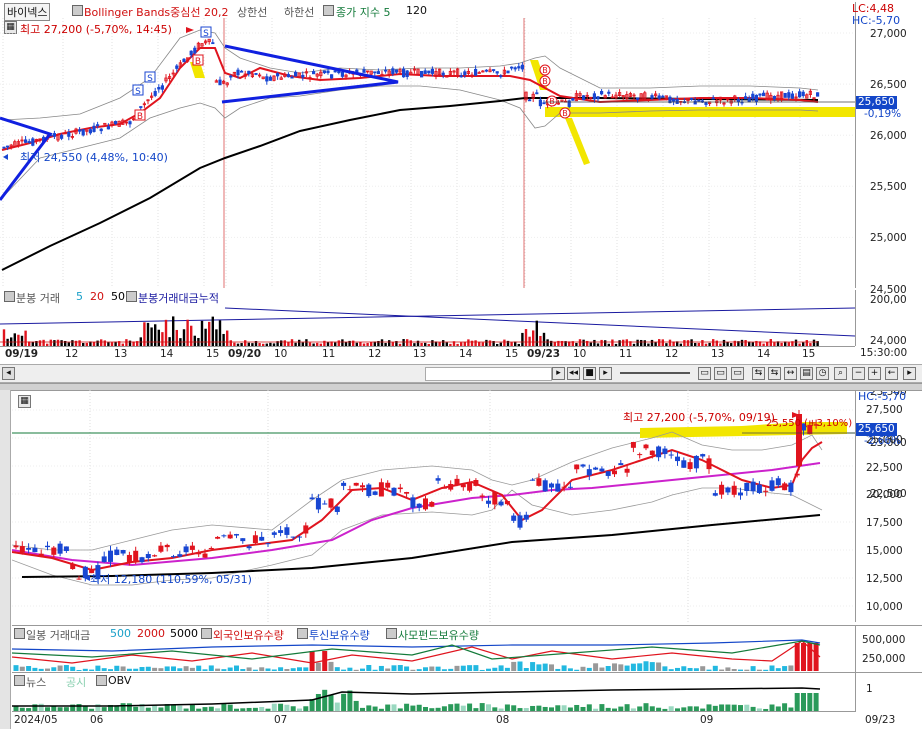  Describe the element at coordinates (720, 373) in the screenshot. I see `tool-icon-2: ▭` at that location.